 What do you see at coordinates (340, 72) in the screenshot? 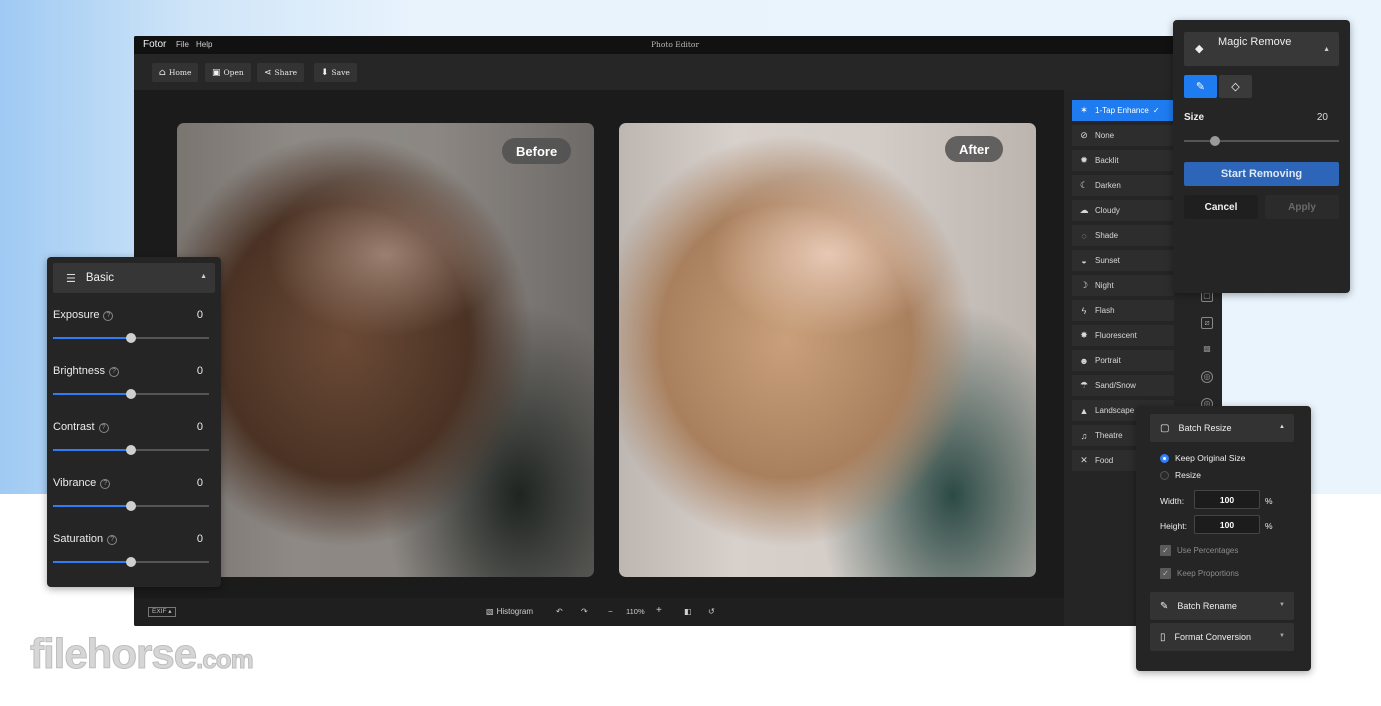
I see `save-label: Save` at bounding box center [340, 72].